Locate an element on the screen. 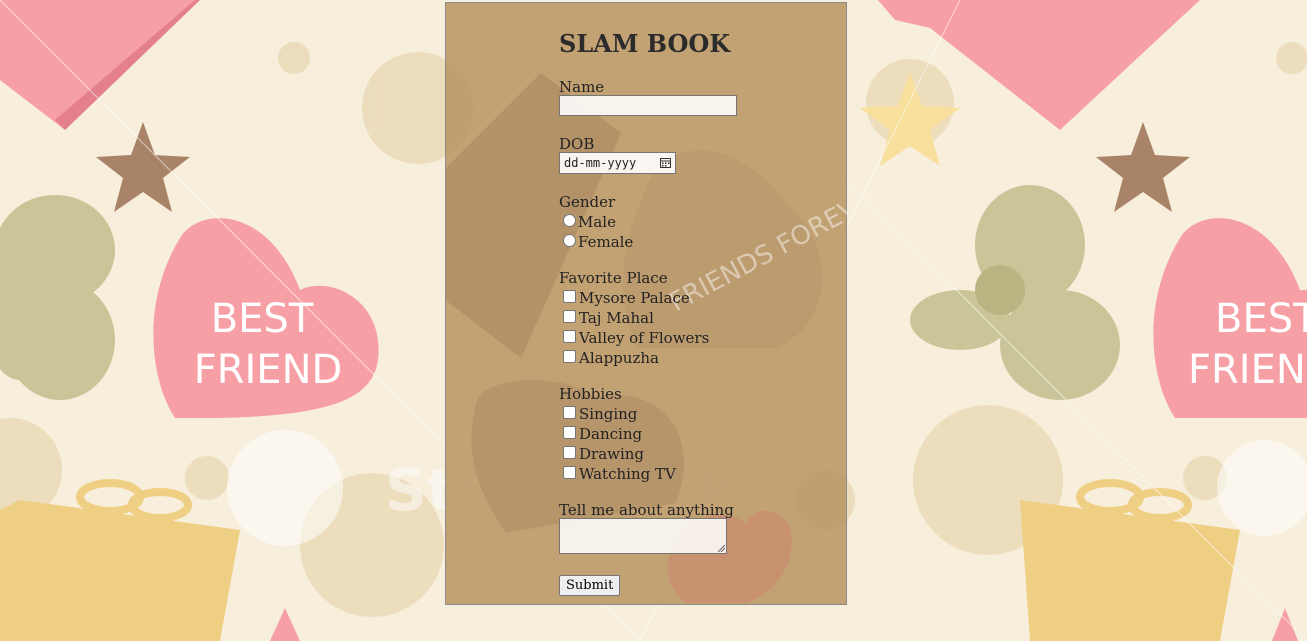 Image resolution: width=1307 pixels, height=641 pixels. name-label: Name is located at coordinates (582, 87).